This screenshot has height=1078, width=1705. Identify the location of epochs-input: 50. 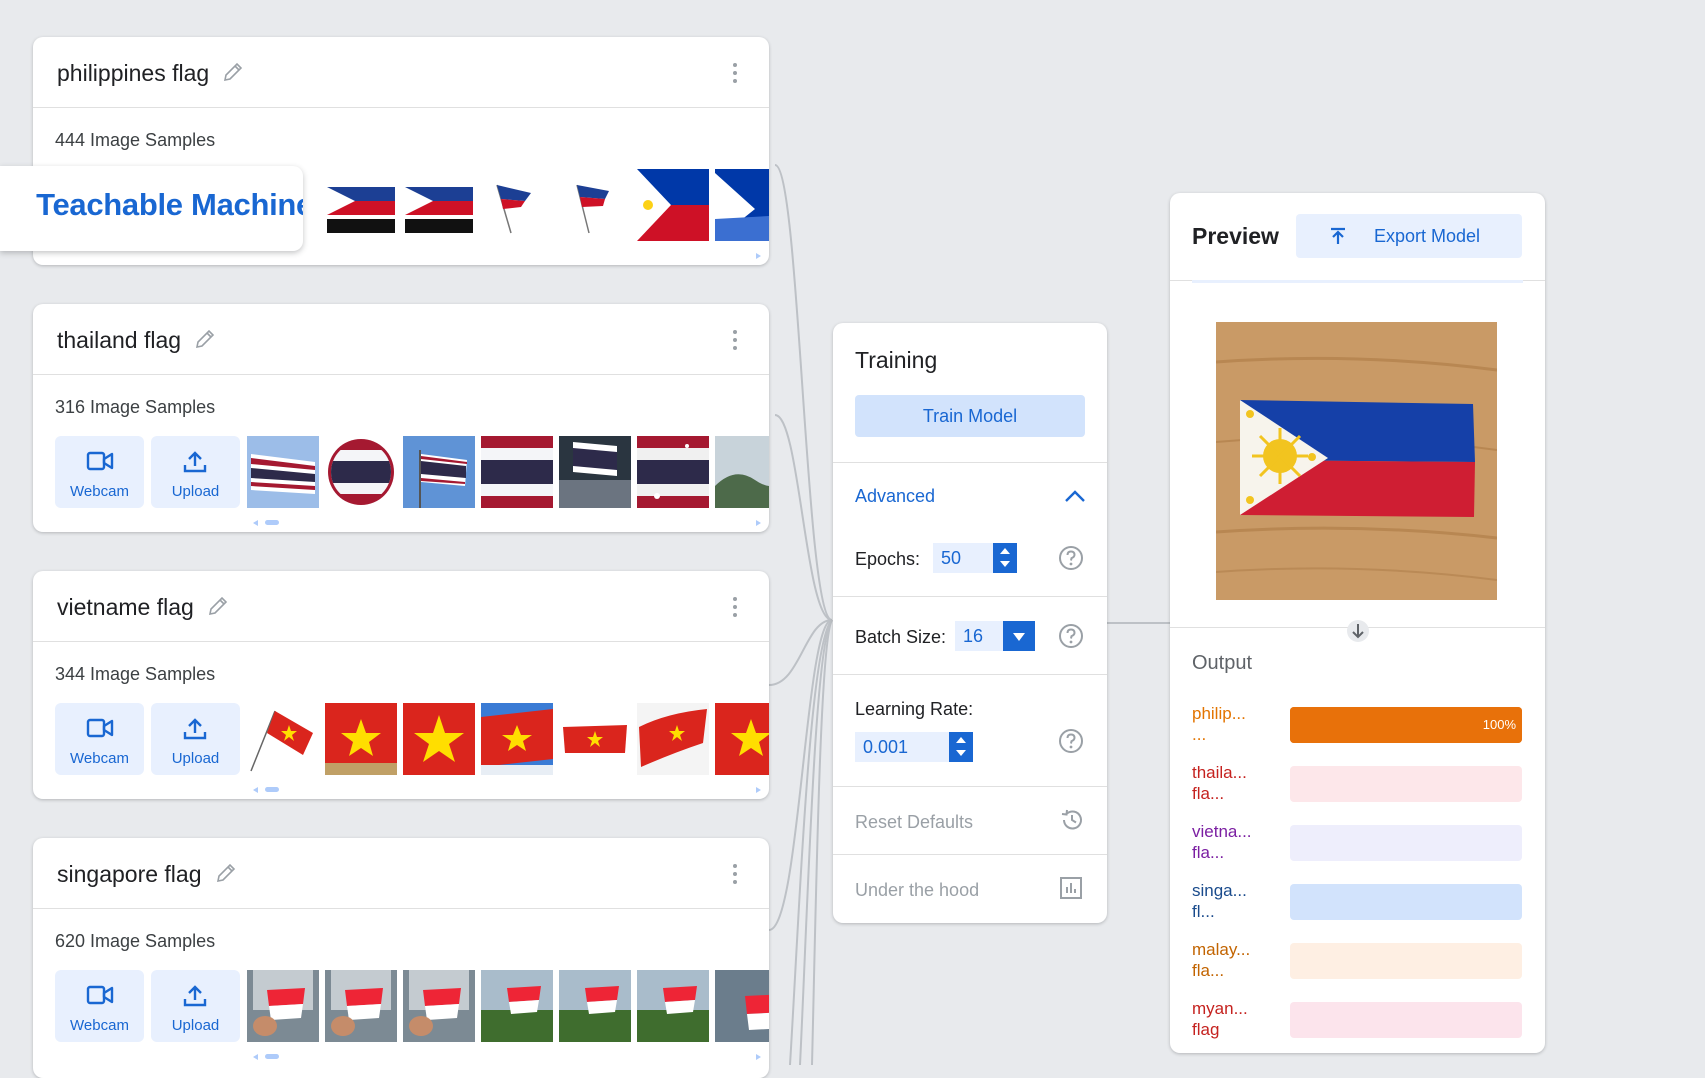
(975, 558).